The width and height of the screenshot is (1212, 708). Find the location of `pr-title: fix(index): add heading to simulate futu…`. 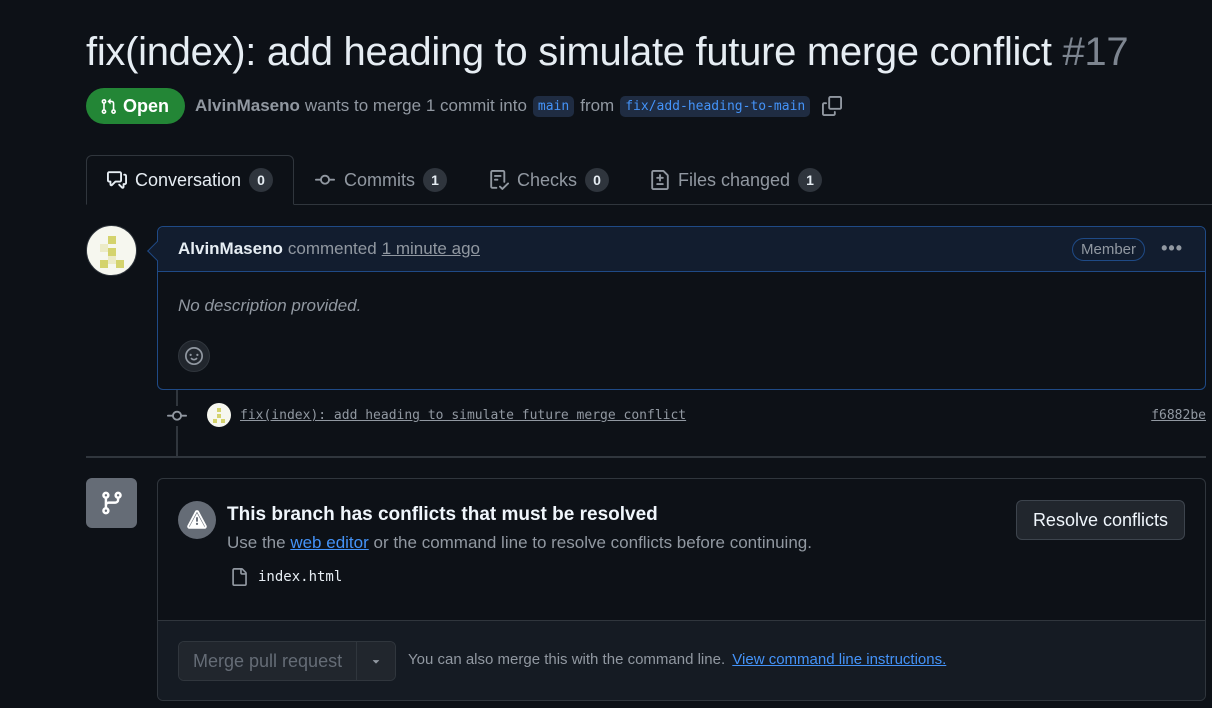

pr-title: fix(index): add heading to simulate futu… is located at coordinates (569, 52).